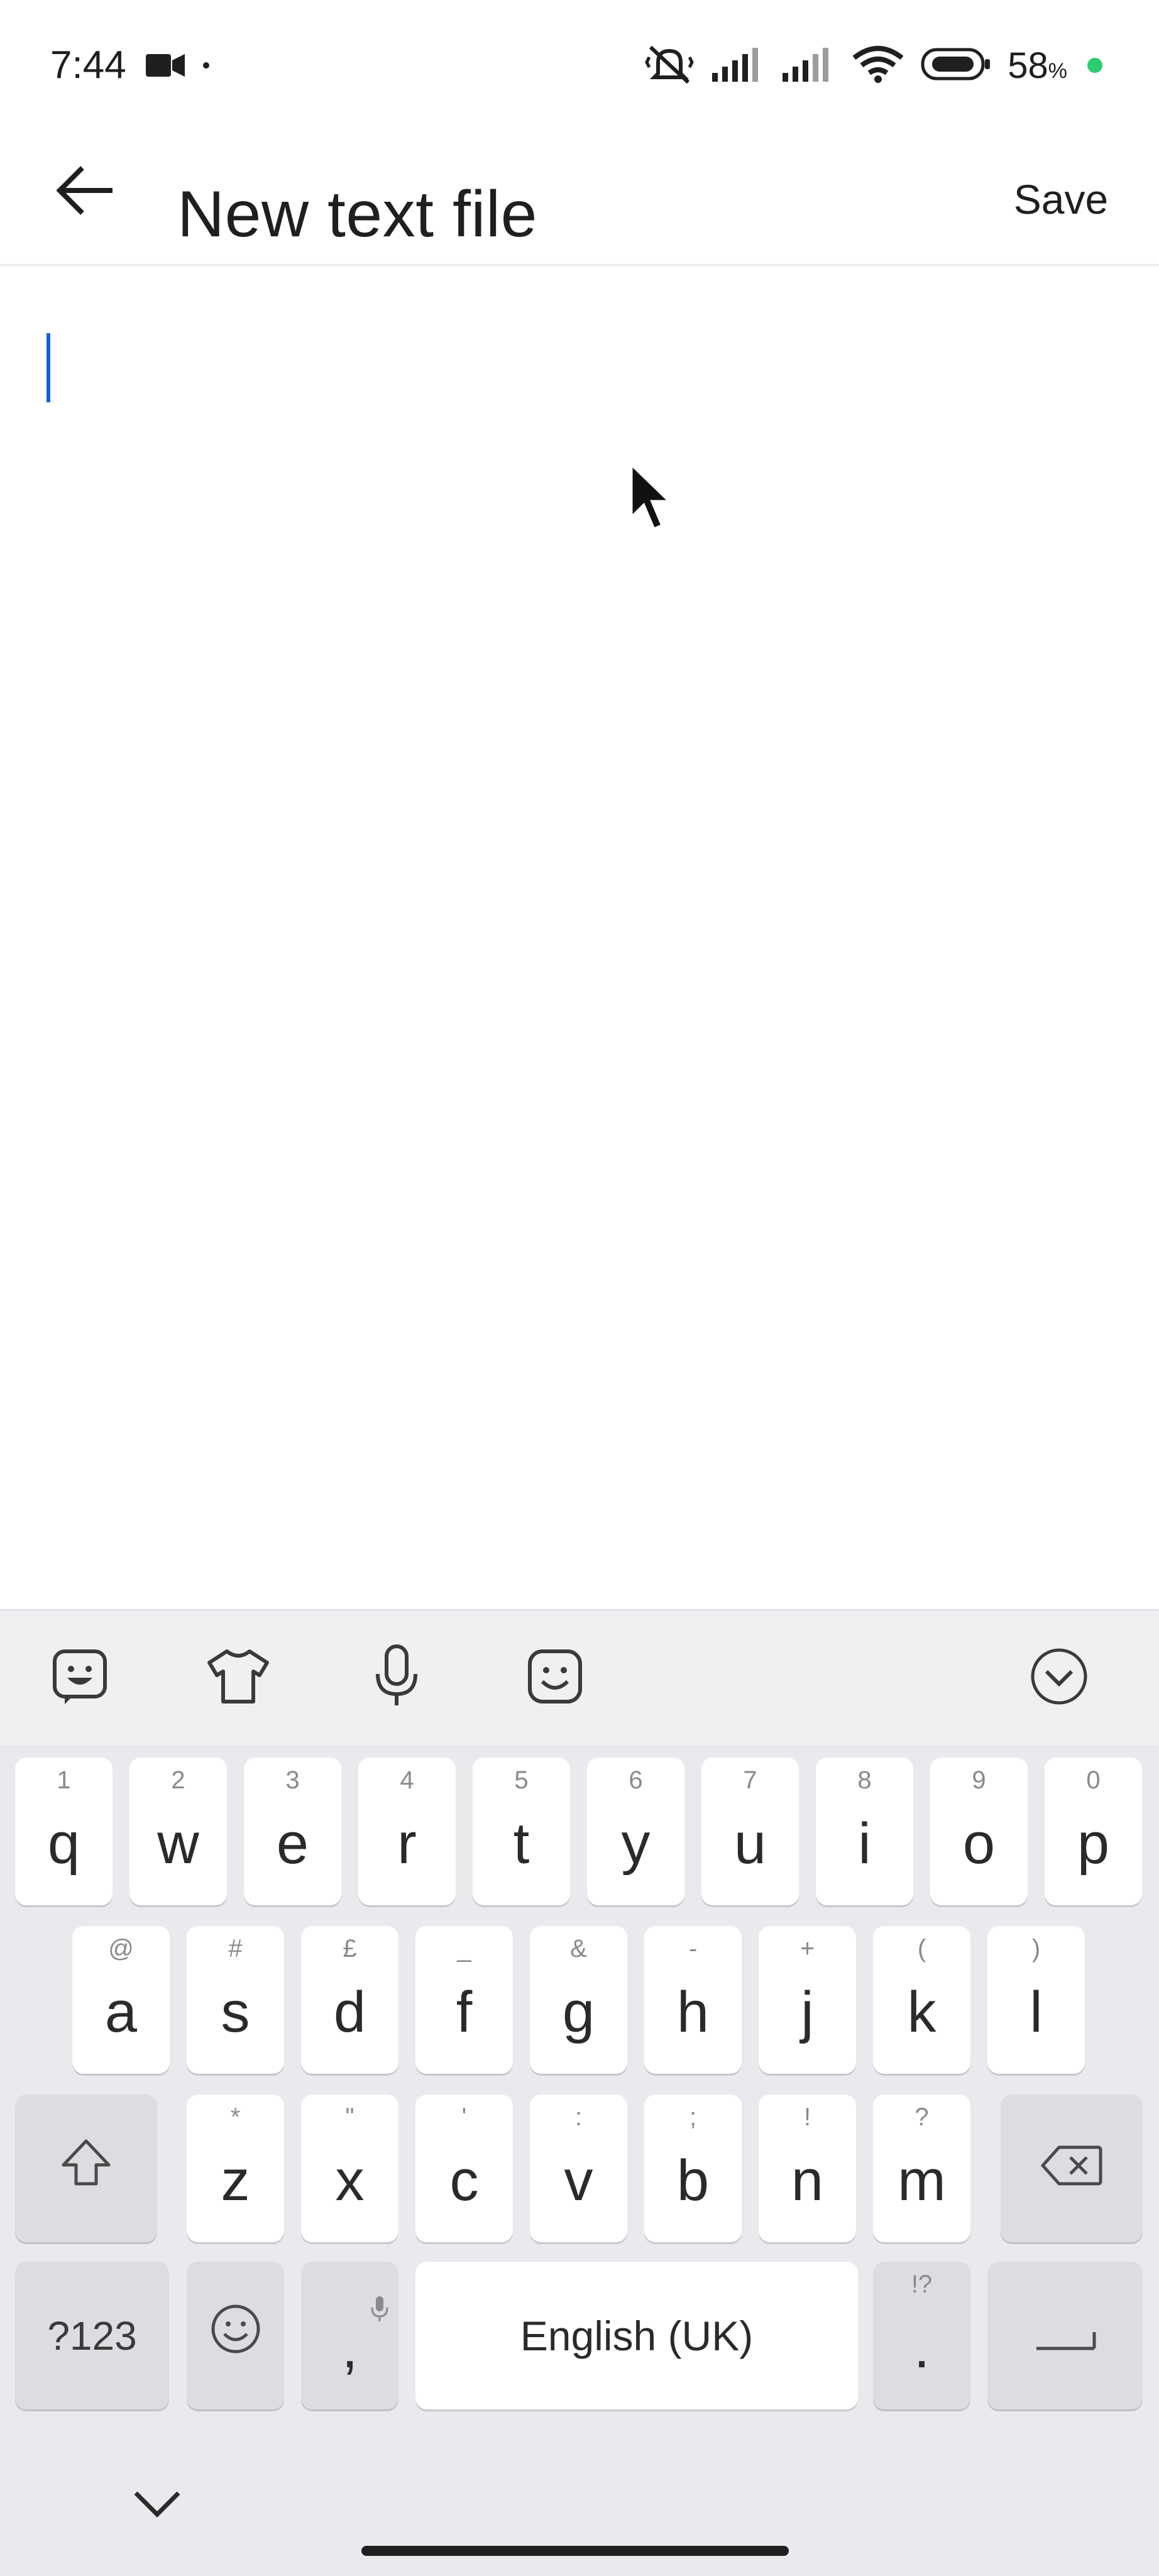  What do you see at coordinates (88, 65) in the screenshot?
I see `status-time: 7:44` at bounding box center [88, 65].